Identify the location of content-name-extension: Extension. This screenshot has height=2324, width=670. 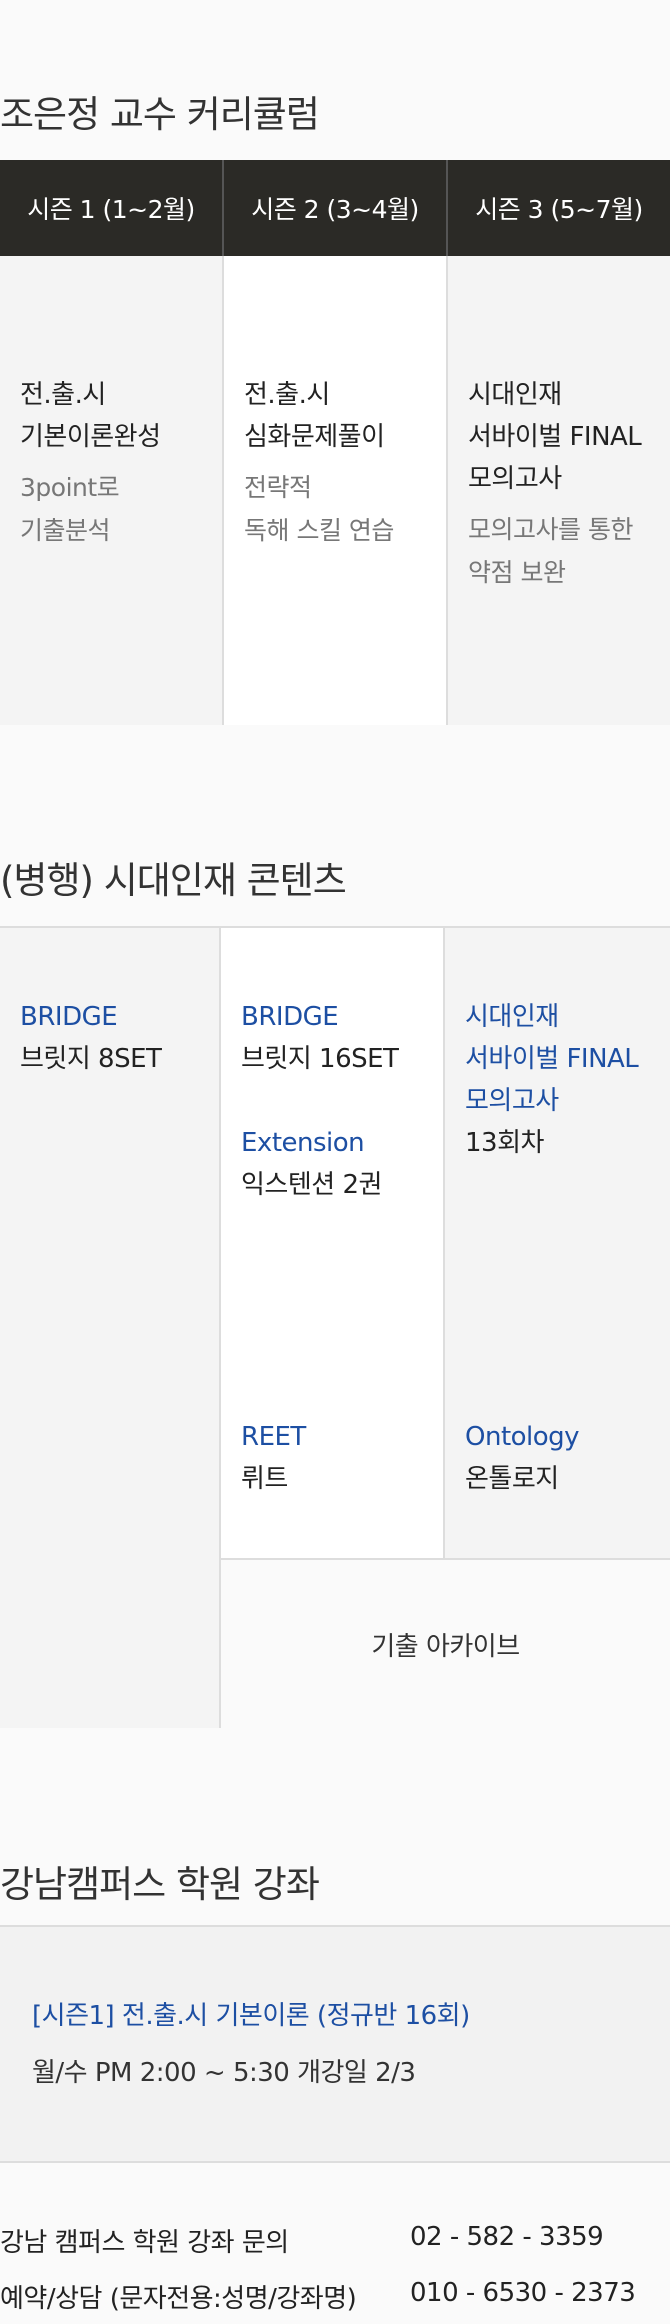
(303, 1143).